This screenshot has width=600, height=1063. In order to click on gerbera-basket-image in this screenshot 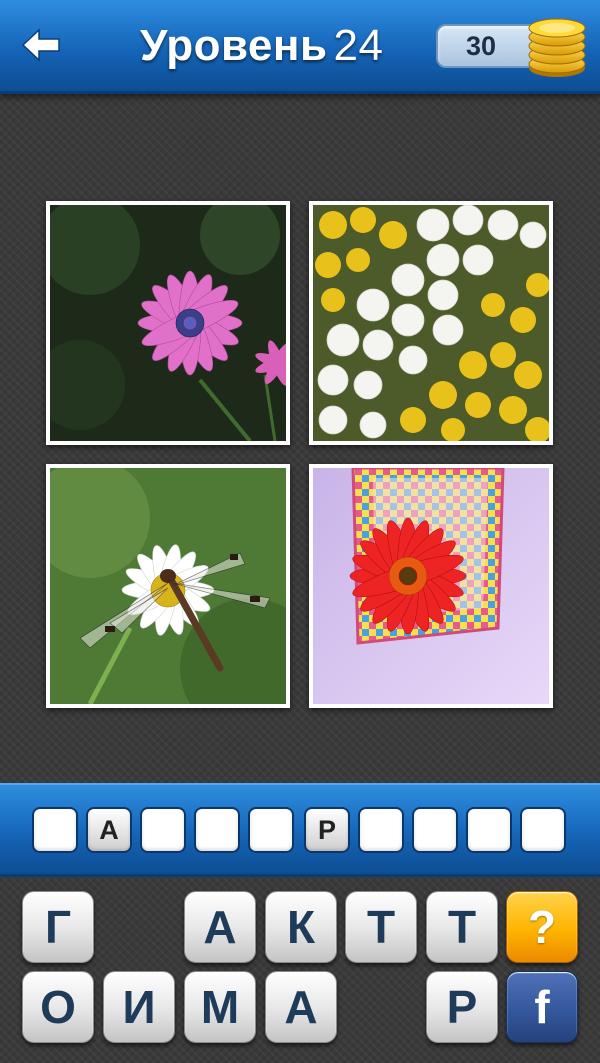, I will do `click(431, 586)`.